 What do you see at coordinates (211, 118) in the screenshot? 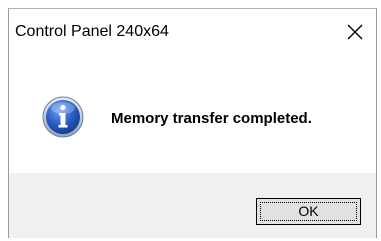
I see `dialog-message: Memory transfer completed.` at bounding box center [211, 118].